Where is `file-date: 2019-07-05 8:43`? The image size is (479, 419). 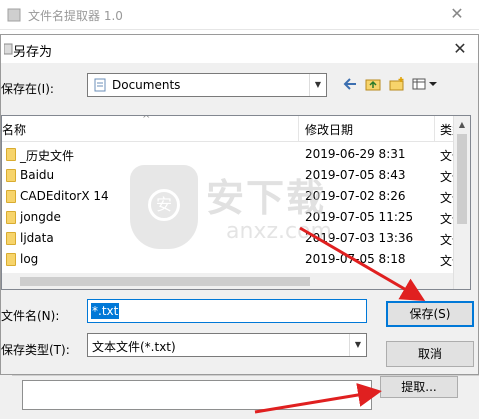 file-date: 2019-07-05 8:43 is located at coordinates (355, 175).